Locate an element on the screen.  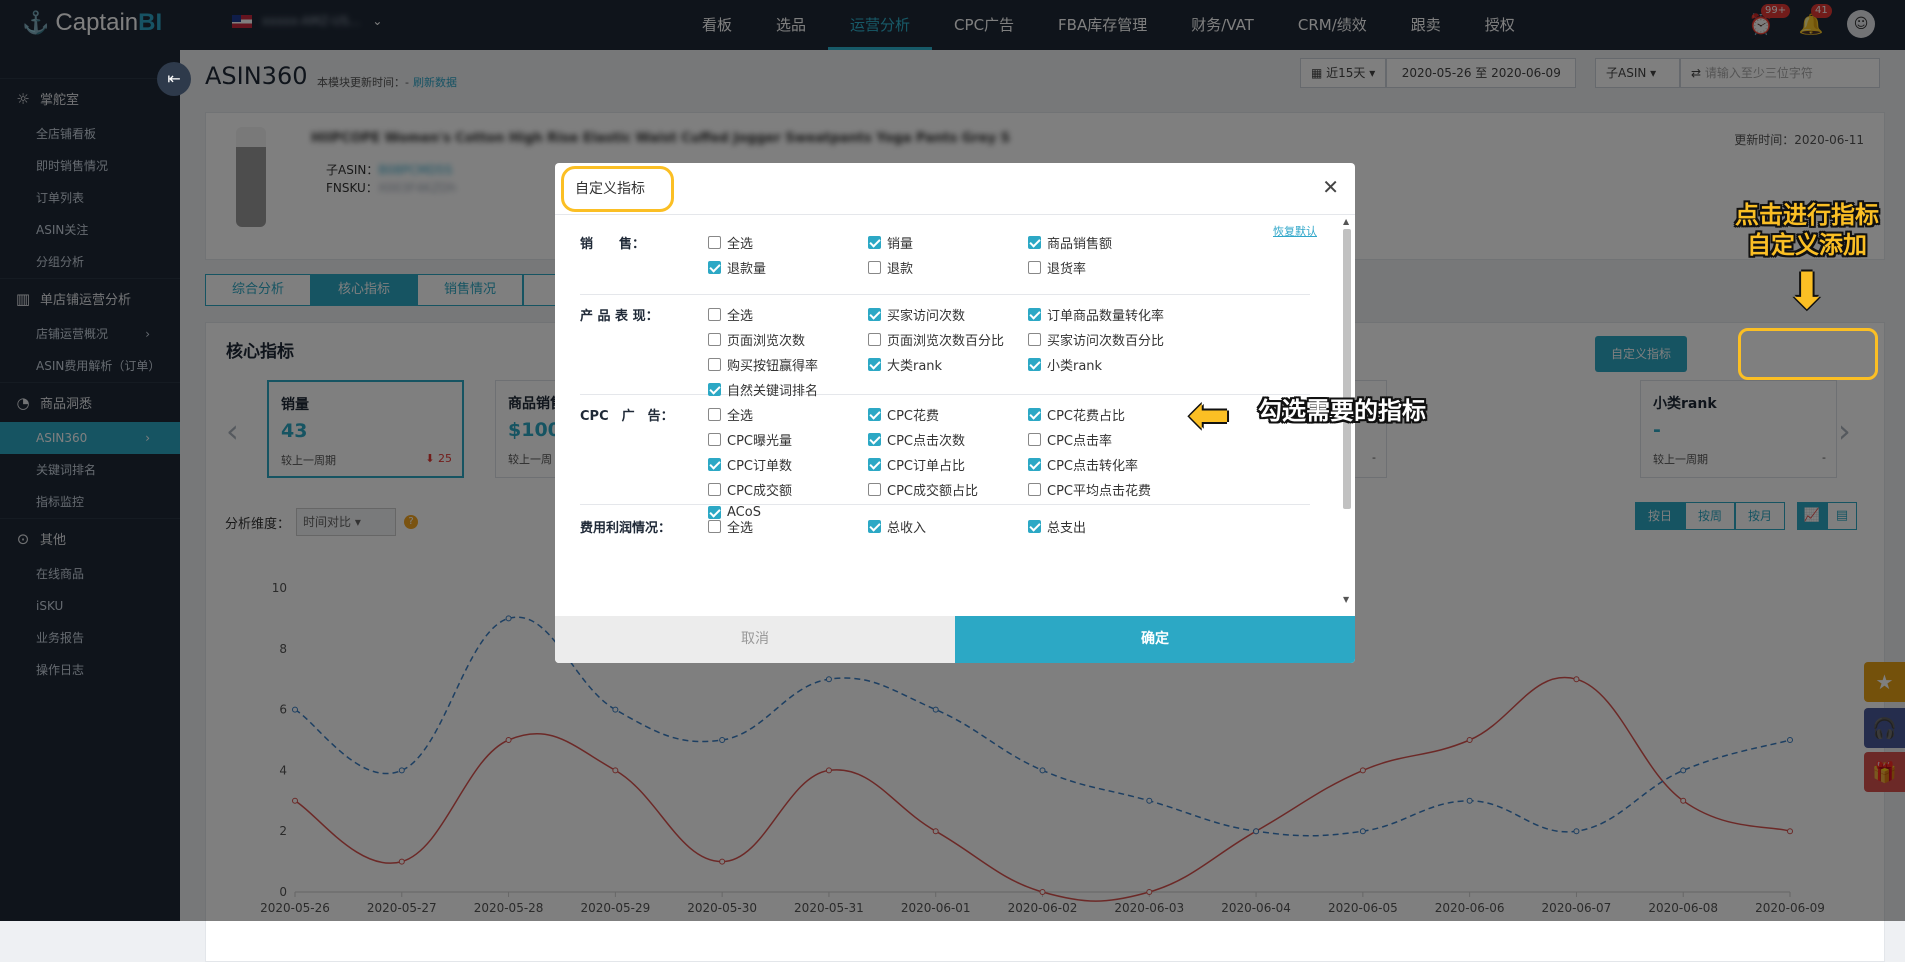
collapse-sidebar-icon: ⇤ is located at coordinates (174, 79).